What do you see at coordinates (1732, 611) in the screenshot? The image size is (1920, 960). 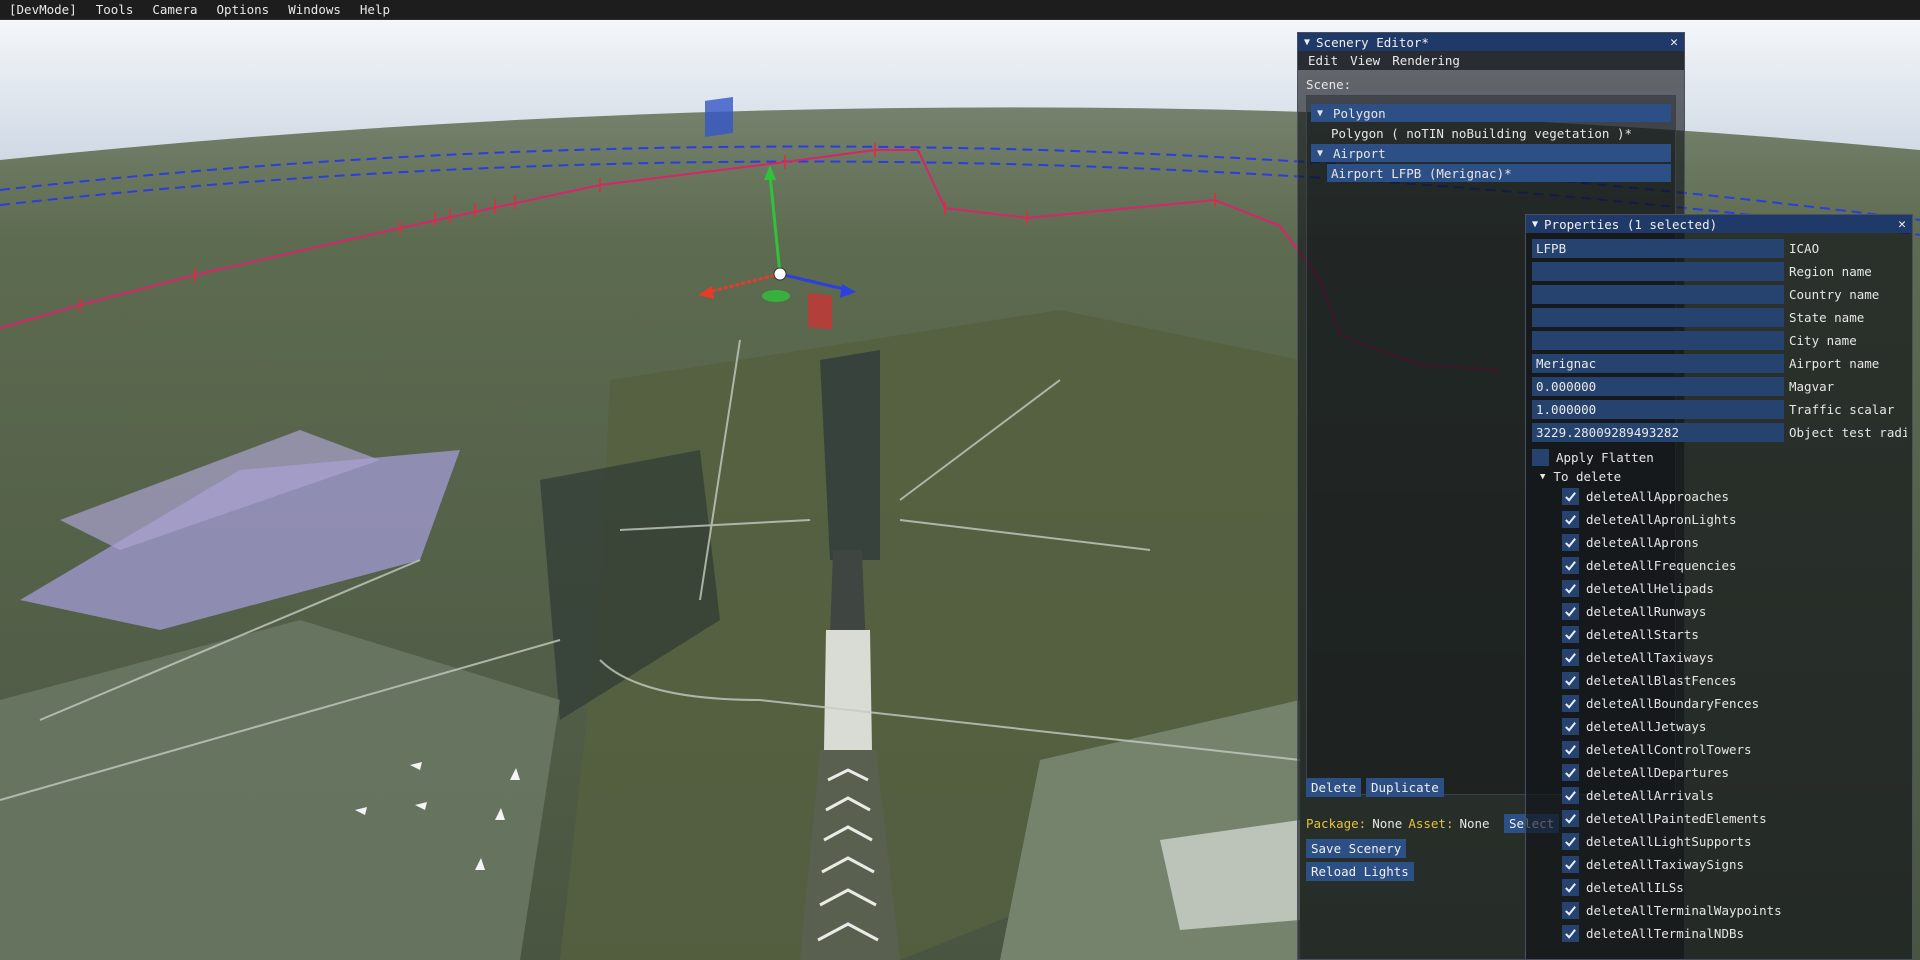 I see `delete-option-row: deleteAllRunways` at bounding box center [1732, 611].